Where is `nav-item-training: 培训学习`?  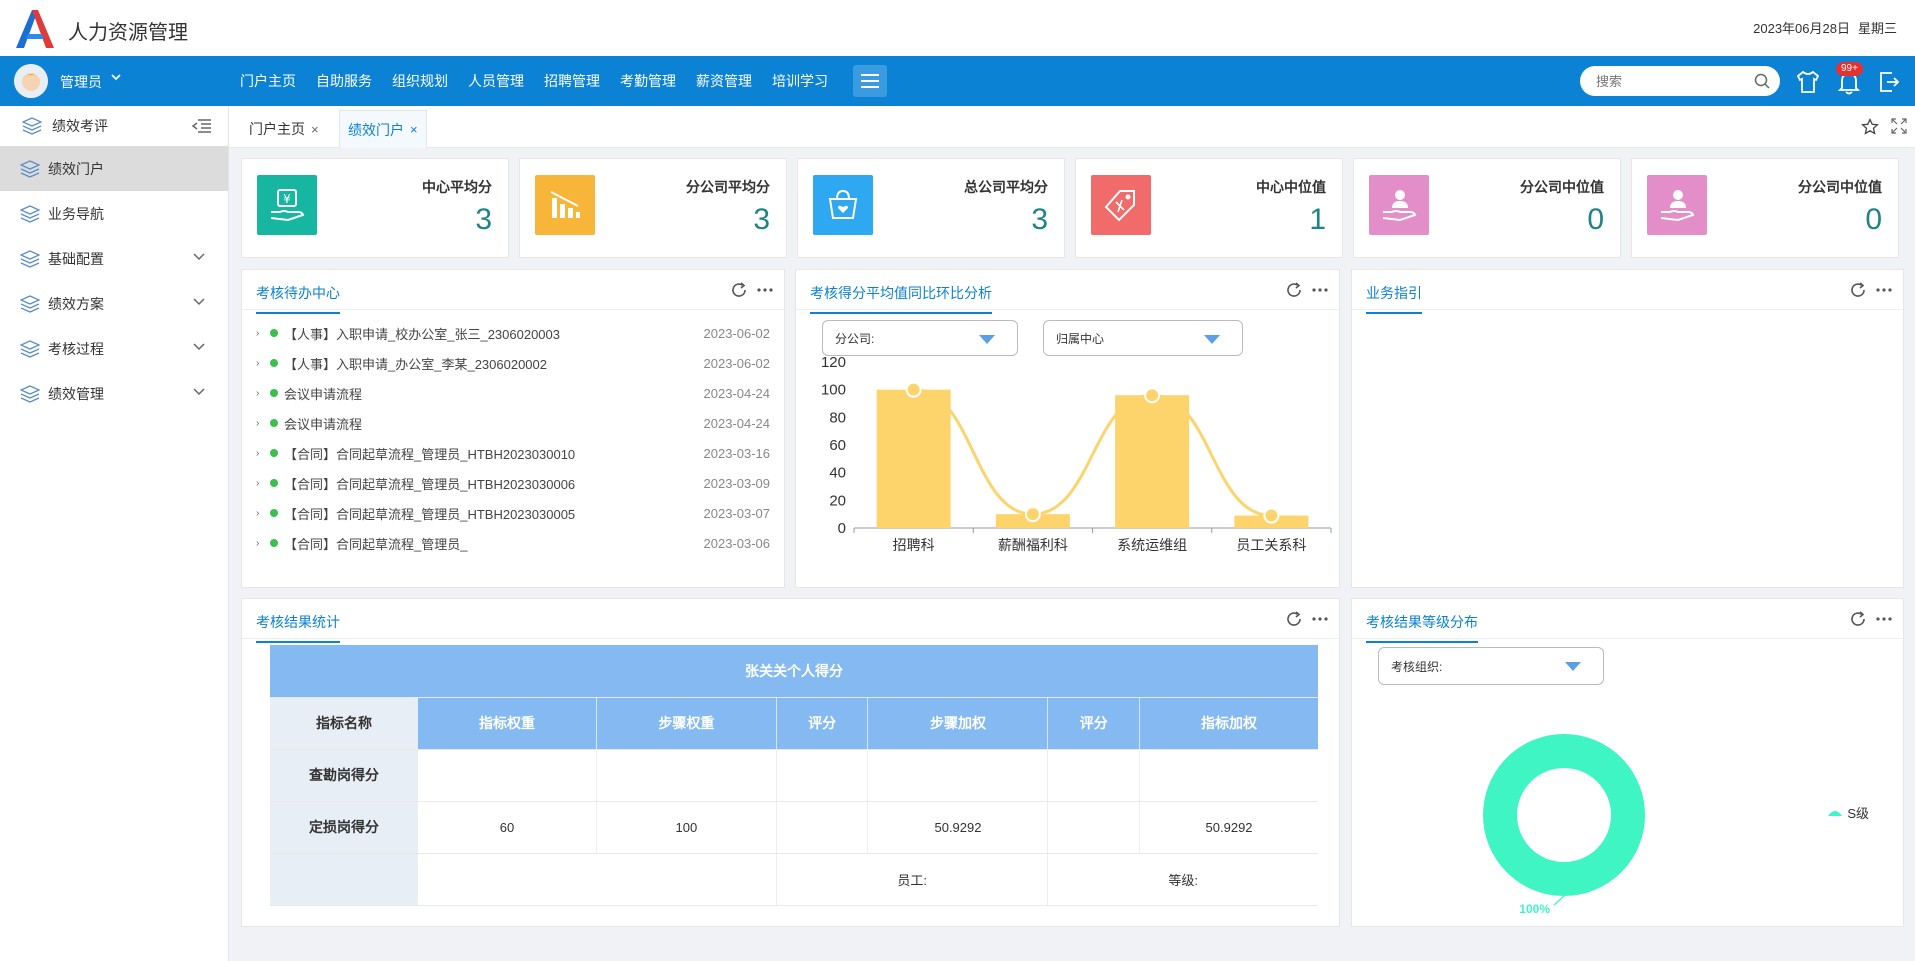 nav-item-training: 培训学习 is located at coordinates (800, 81).